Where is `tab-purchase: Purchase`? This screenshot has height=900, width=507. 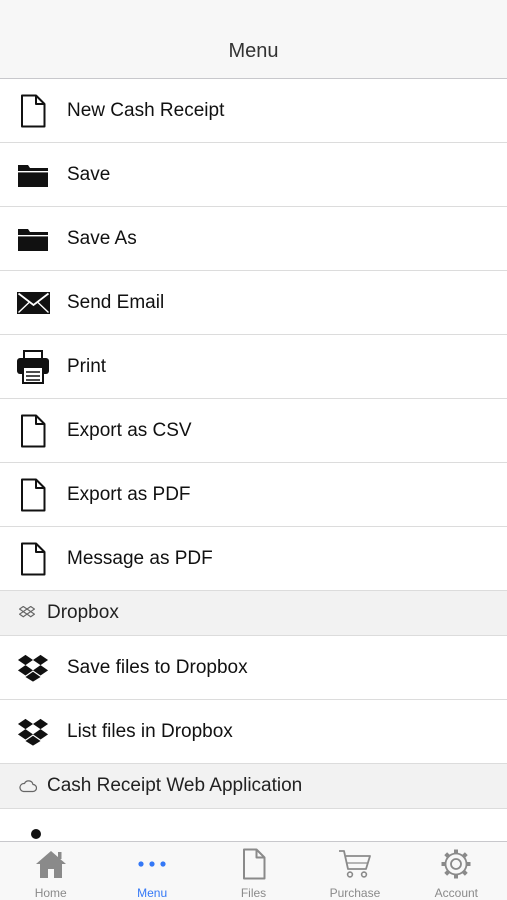 tab-purchase: Purchase is located at coordinates (354, 871).